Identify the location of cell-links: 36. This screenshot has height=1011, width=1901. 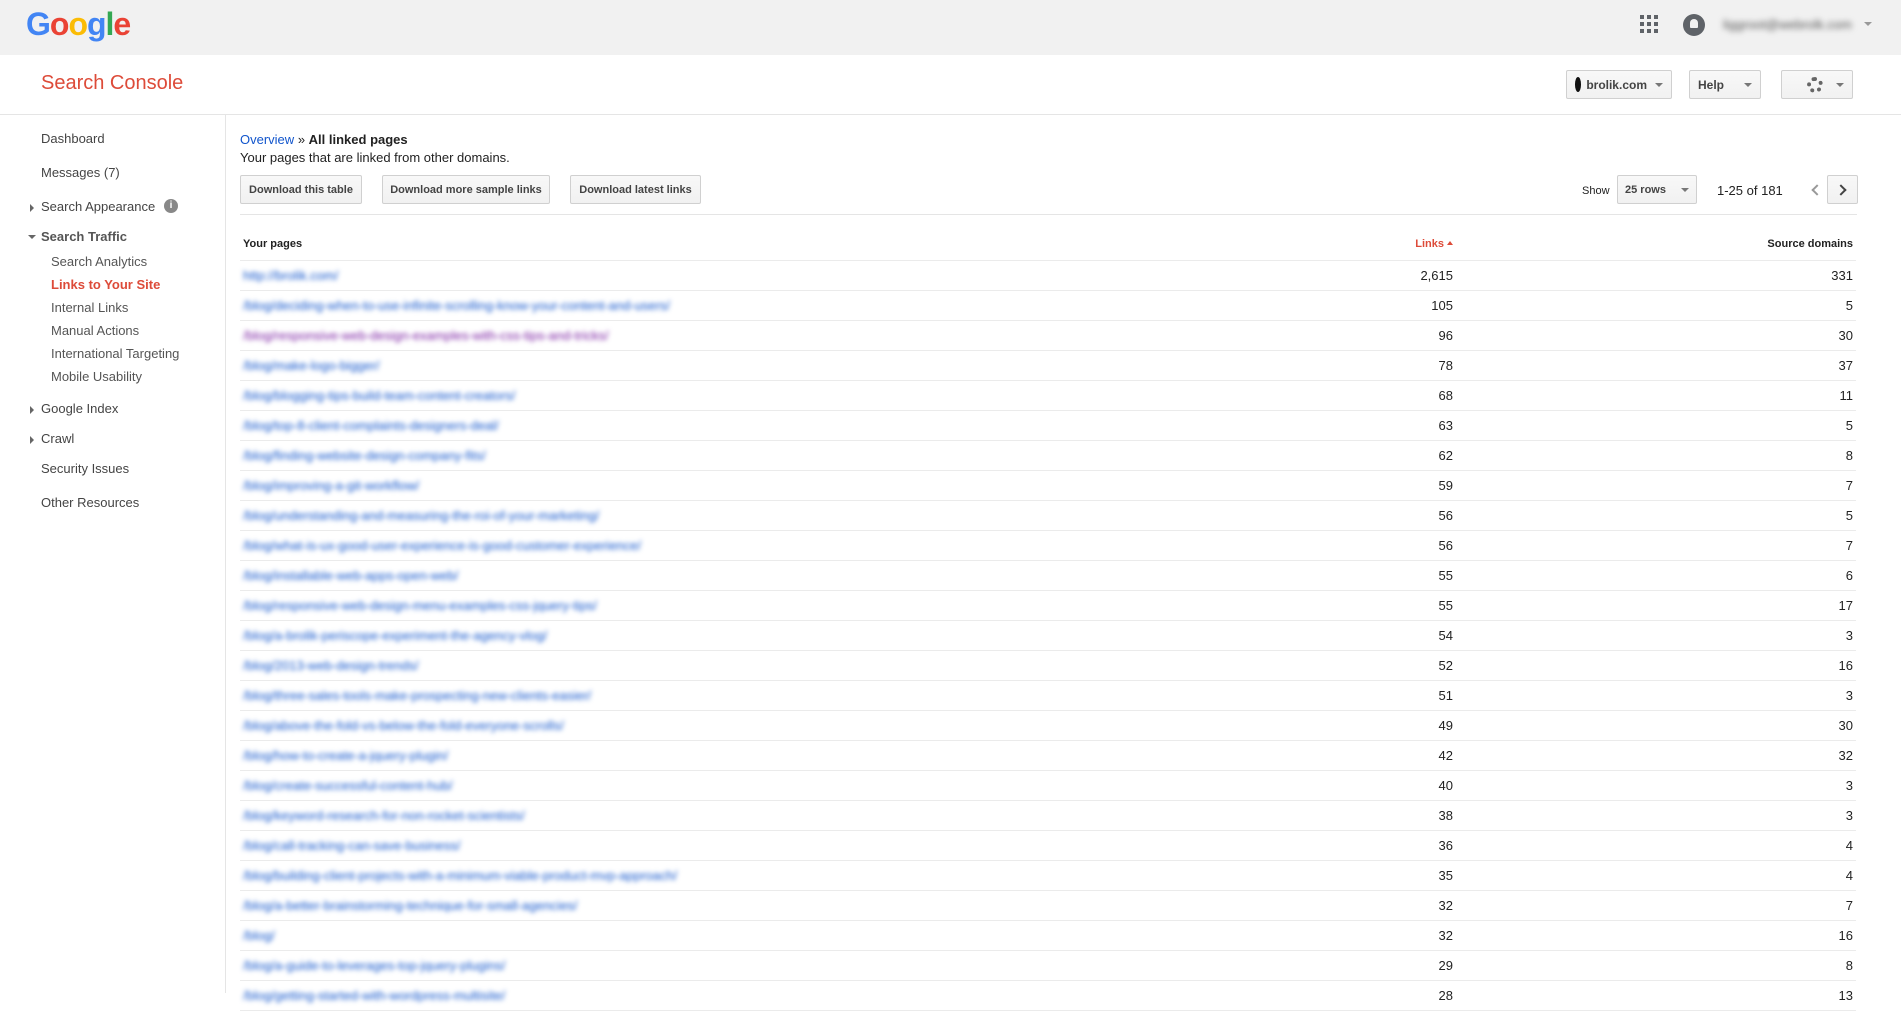
(1366, 845).